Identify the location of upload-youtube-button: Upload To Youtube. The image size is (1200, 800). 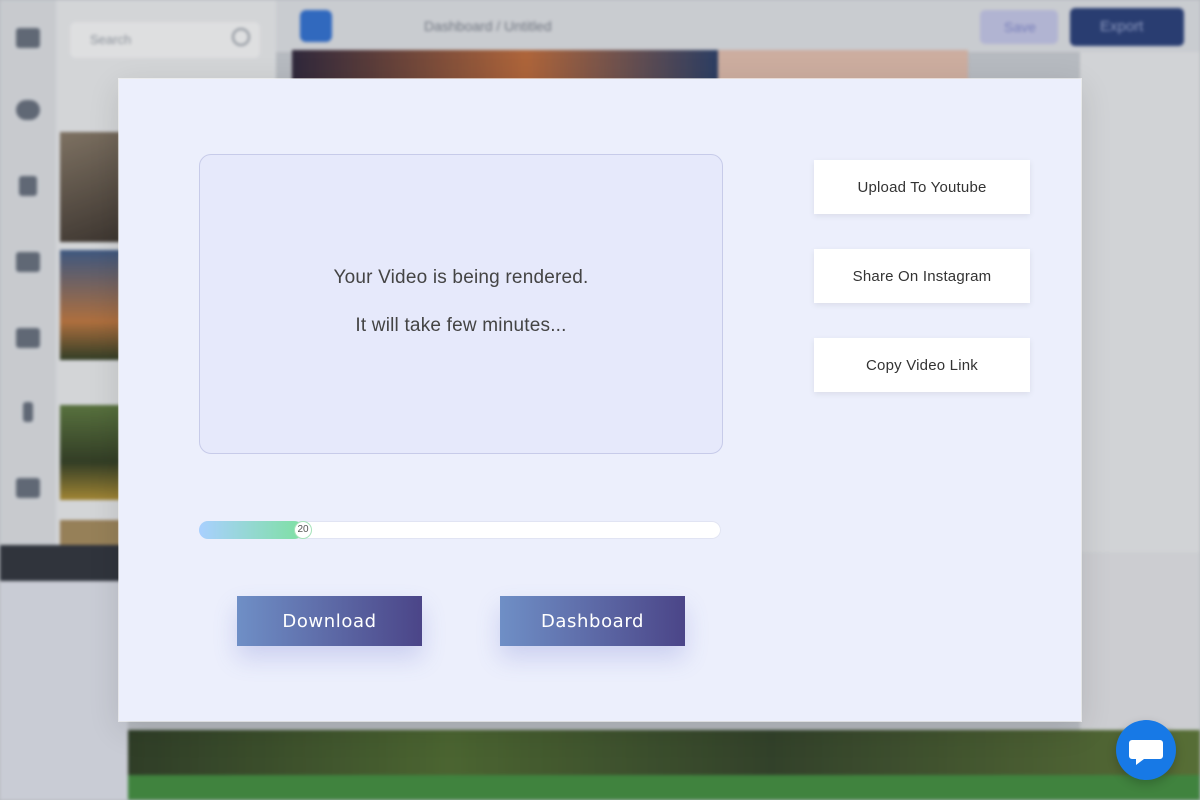
(922, 187).